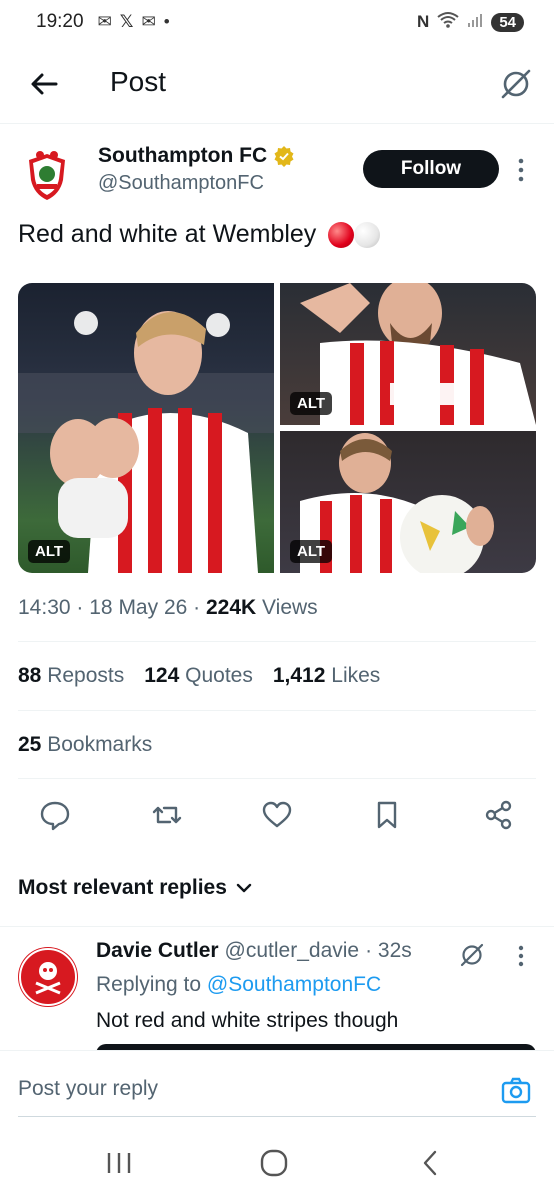 The image size is (554, 1200). Describe the element at coordinates (55, 815) in the screenshot. I see `reply-icon` at that location.